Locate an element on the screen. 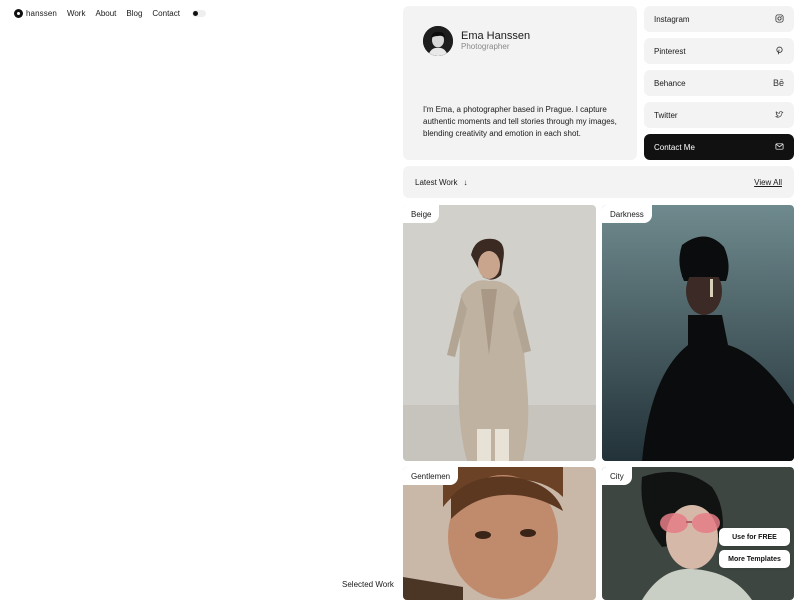 Image resolution: width=800 pixels, height=600 pixels. gallery-tile-gentlemen: Gentlemen is located at coordinates (499, 533).